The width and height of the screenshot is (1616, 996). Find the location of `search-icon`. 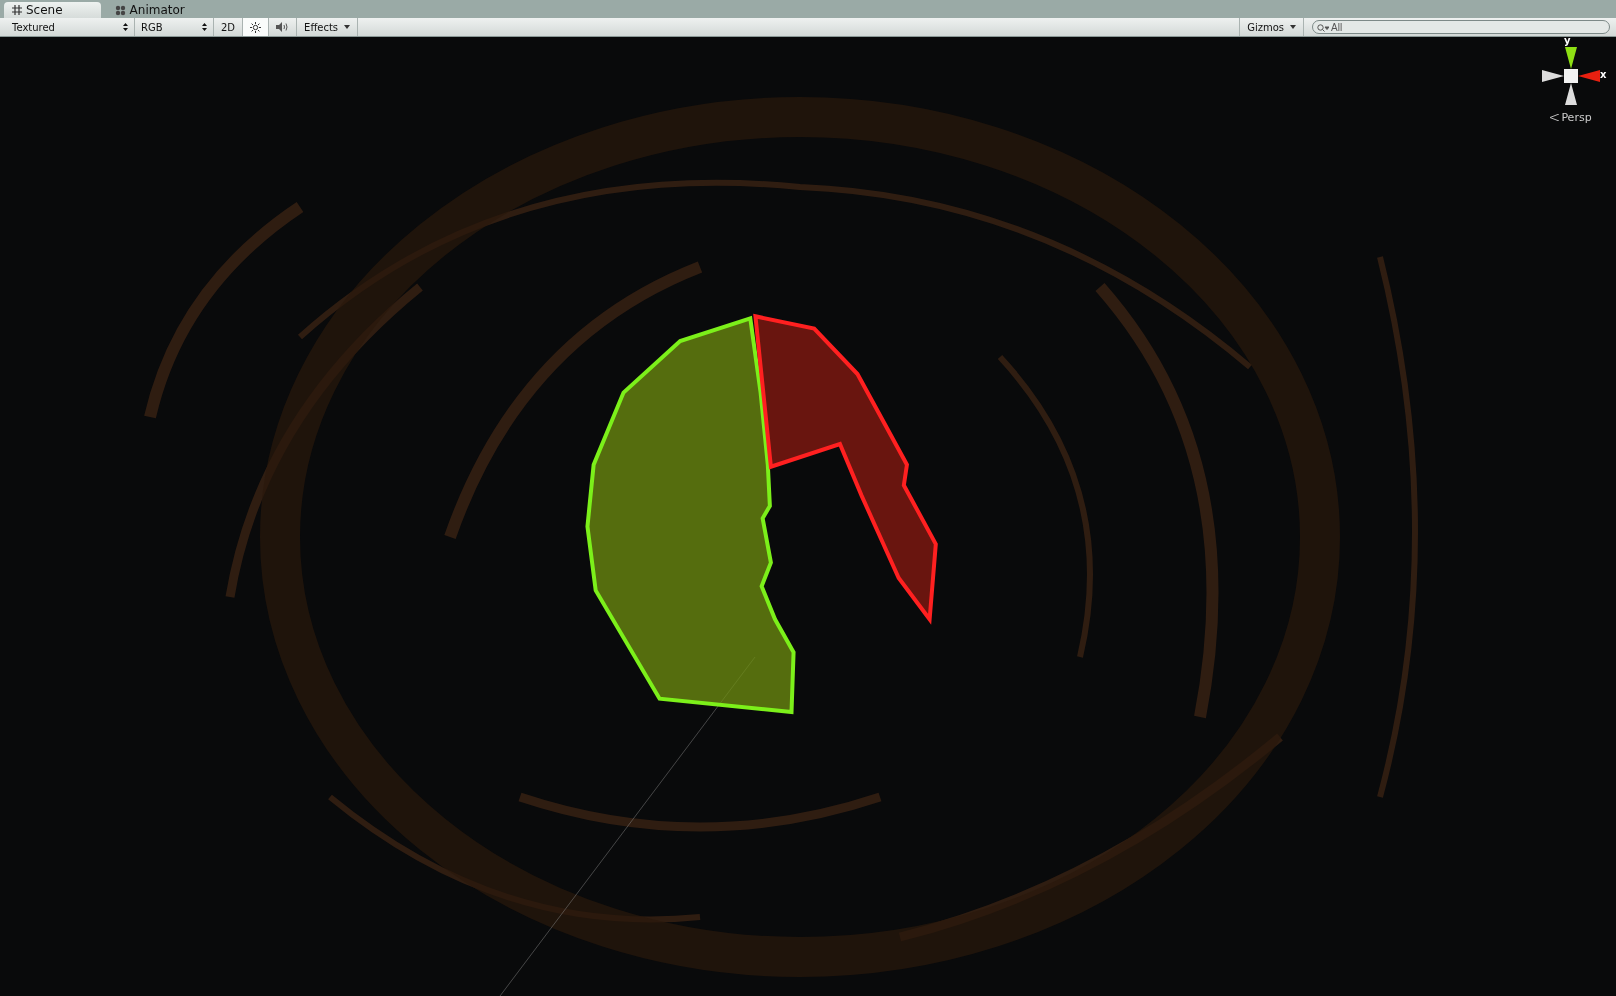

search-icon is located at coordinates (1323, 28).